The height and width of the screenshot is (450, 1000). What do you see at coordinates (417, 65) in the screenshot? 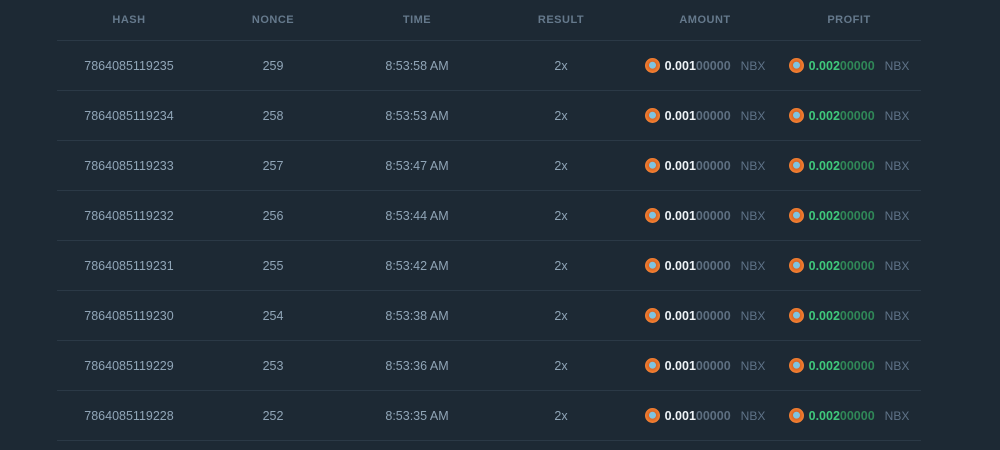
I see `time-value: 8:53:58 AM` at bounding box center [417, 65].